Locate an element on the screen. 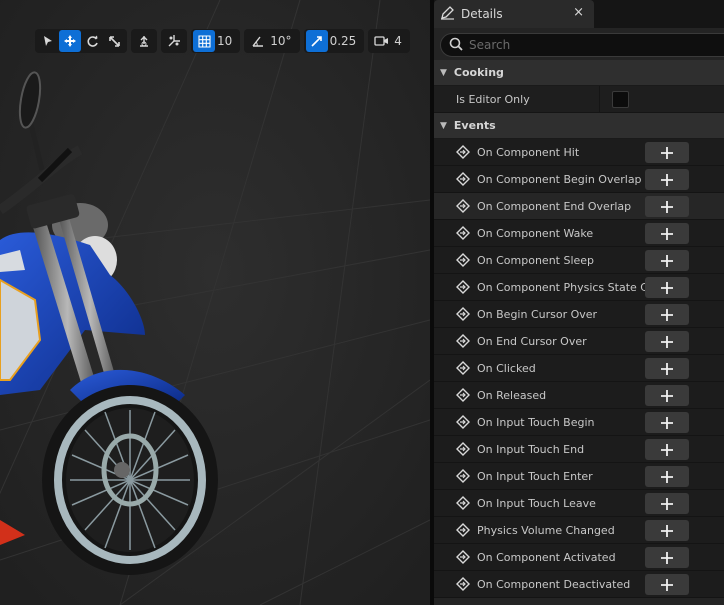 This screenshot has width=724, height=605. scale-snap-value: 0.25 is located at coordinates (345, 41).